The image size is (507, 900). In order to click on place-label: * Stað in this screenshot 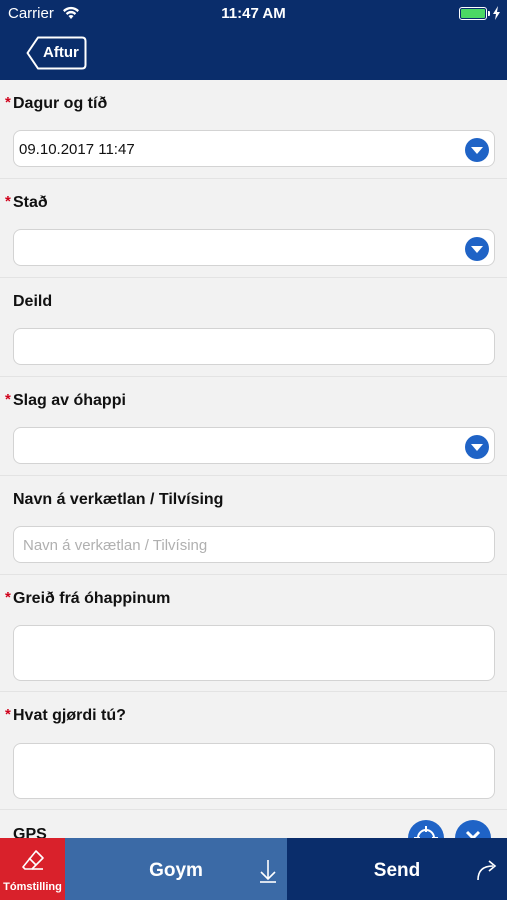, I will do `click(26, 202)`.